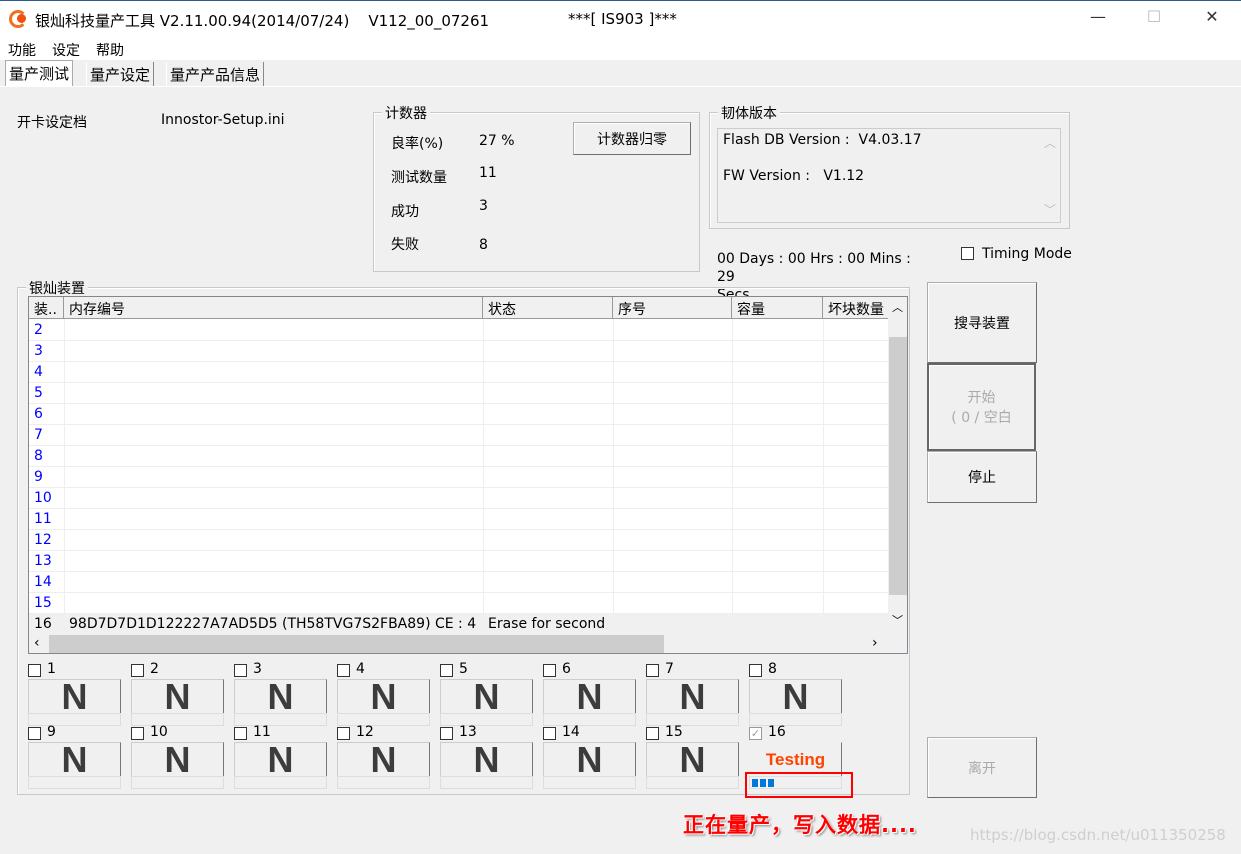 The width and height of the screenshot is (1241, 854). I want to click on menu-function: 功能, so click(22, 50).